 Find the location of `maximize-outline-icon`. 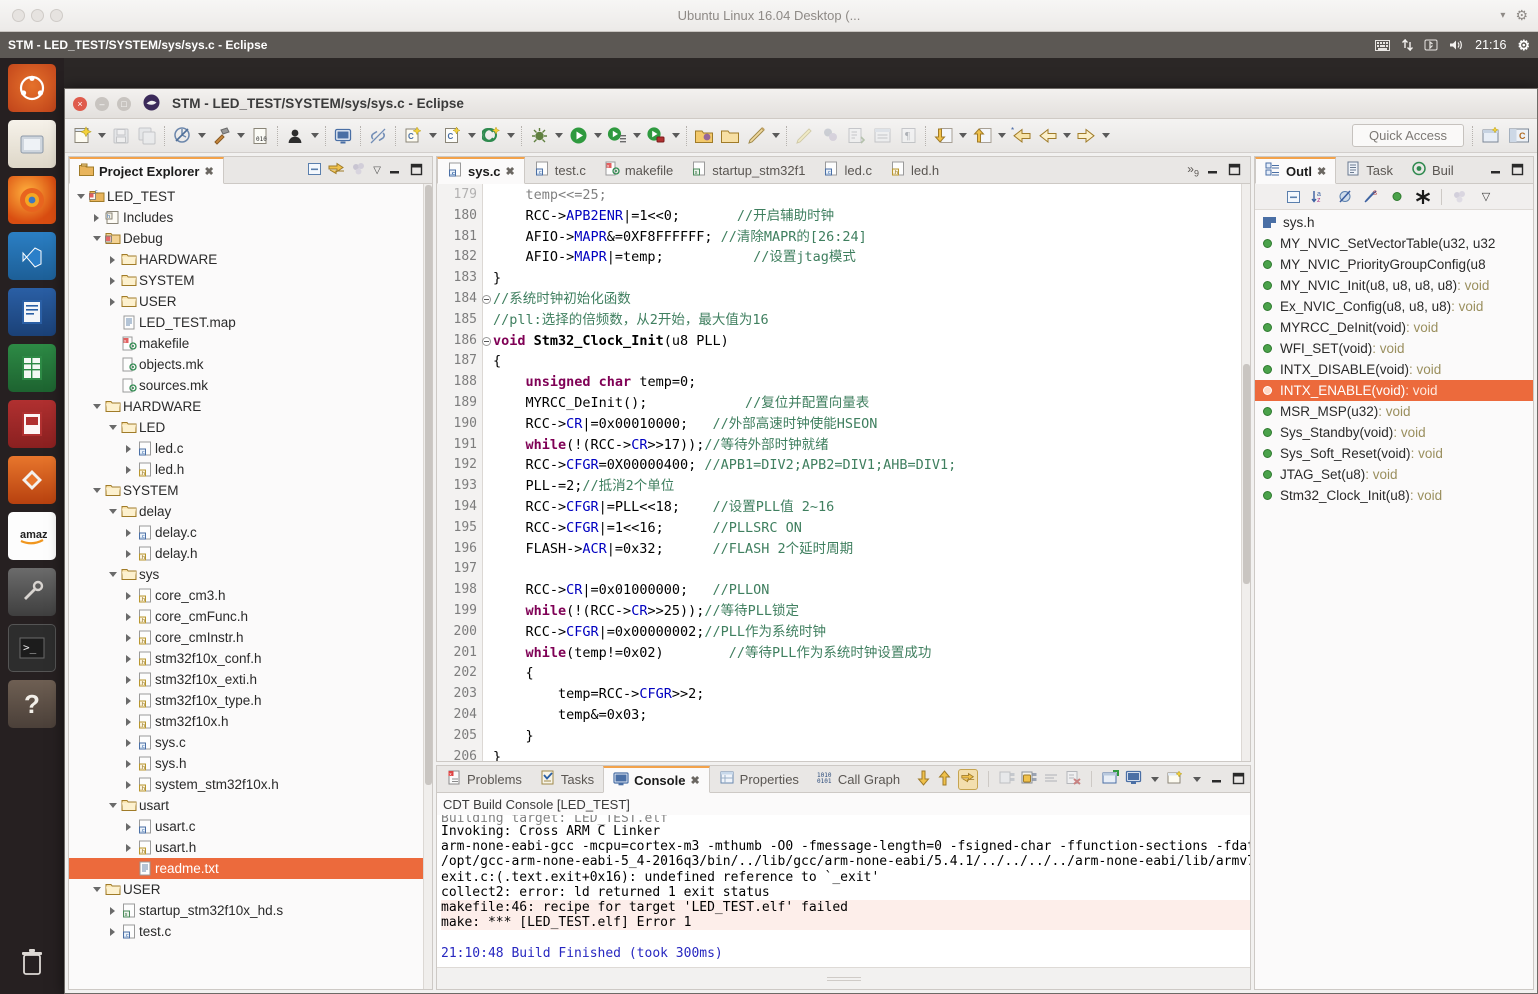

maximize-outline-icon is located at coordinates (1518, 170).